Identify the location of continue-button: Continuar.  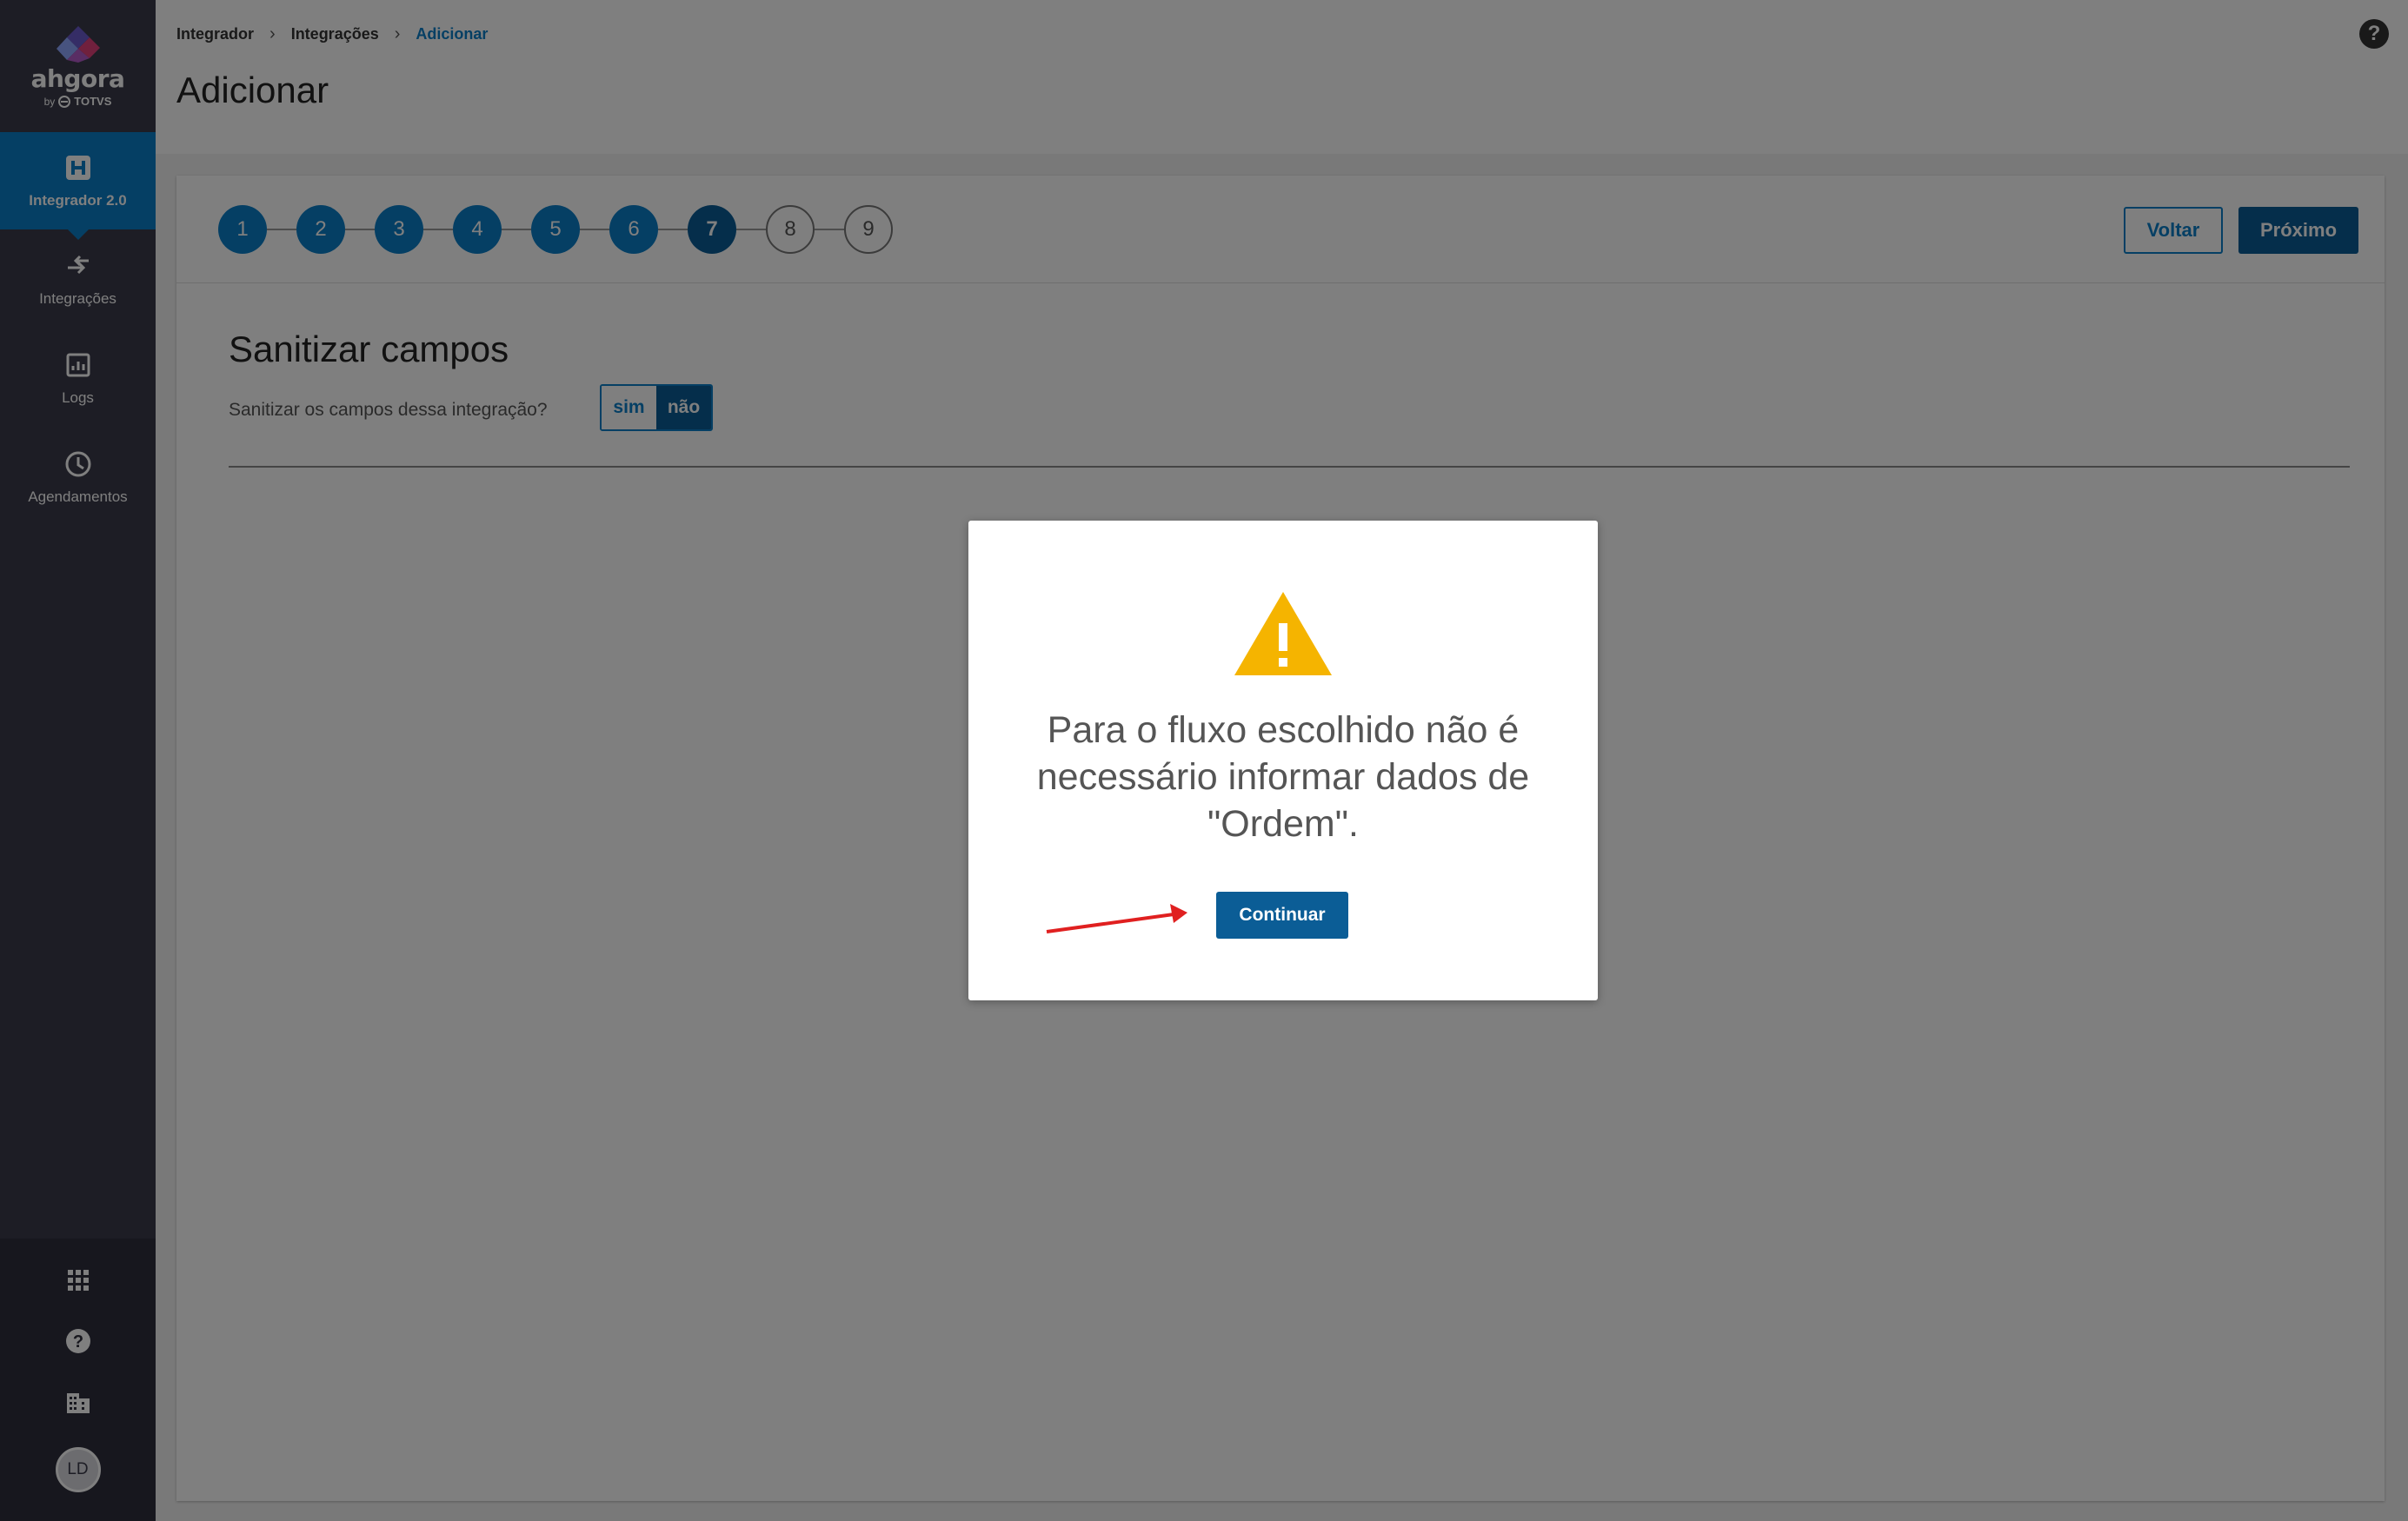
(1282, 915).